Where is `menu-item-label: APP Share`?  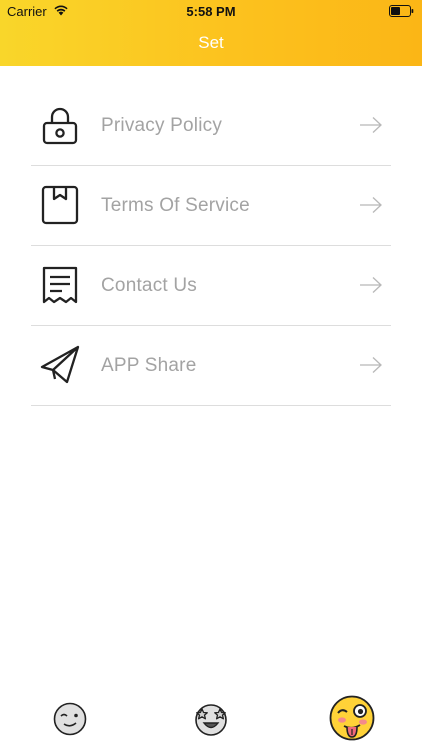
menu-item-label: APP Share is located at coordinates (149, 365).